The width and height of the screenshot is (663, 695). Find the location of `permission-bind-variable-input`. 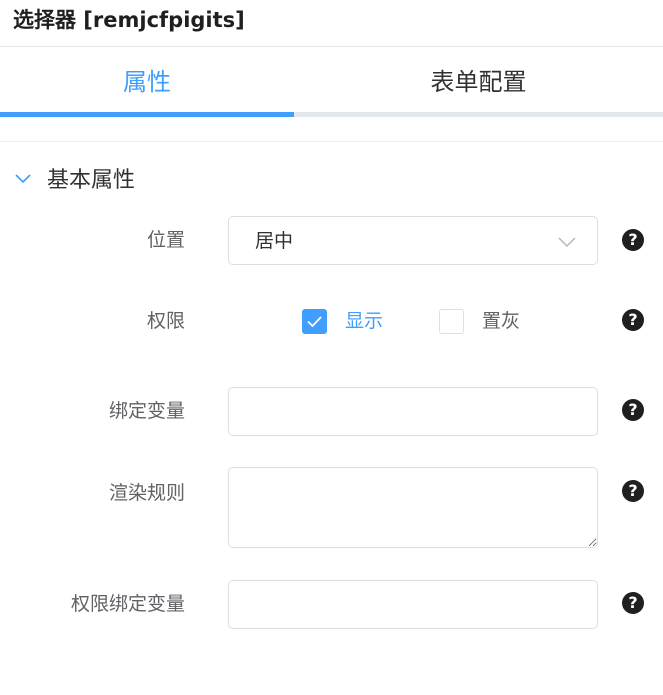

permission-bind-variable-input is located at coordinates (413, 604).